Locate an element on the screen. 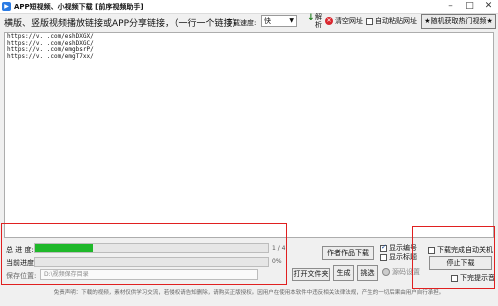 This screenshot has height=306, width=498. speed-label: 下载速度: is located at coordinates (241, 23).